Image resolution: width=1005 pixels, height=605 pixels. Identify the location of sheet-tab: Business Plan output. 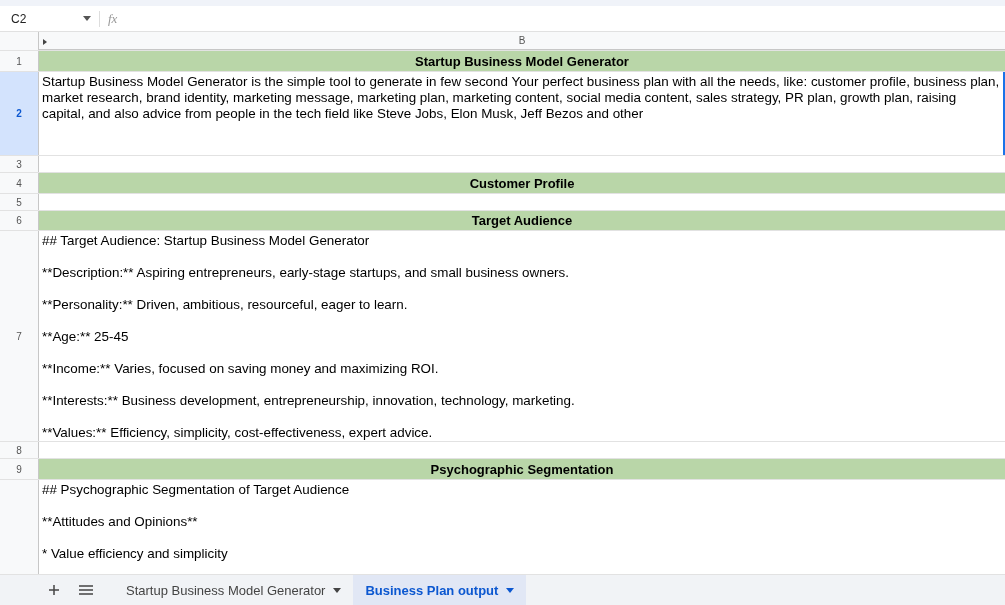
(440, 590).